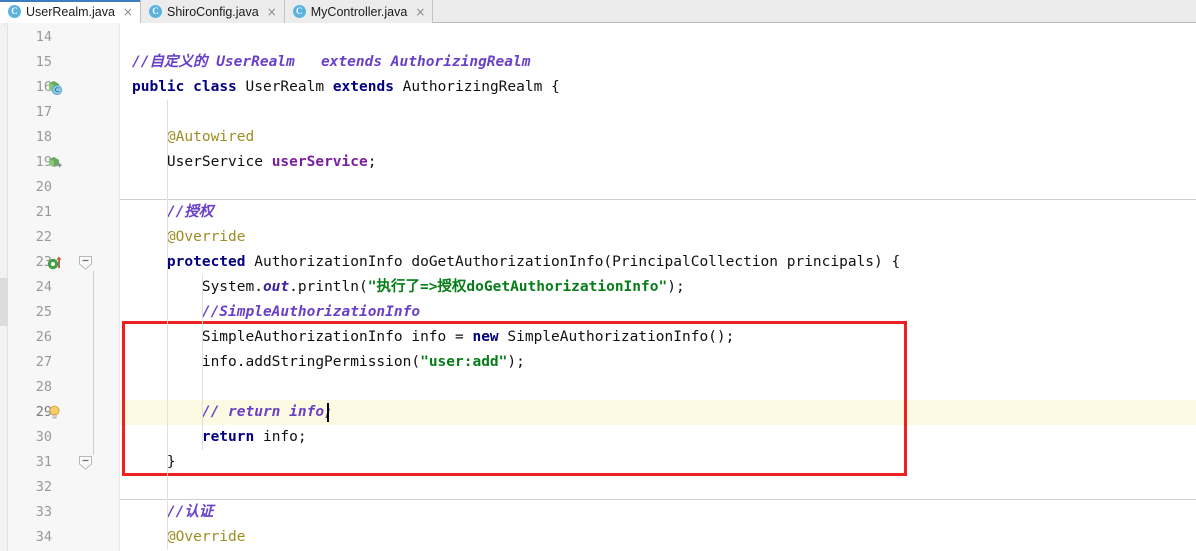  I want to click on tab-bar-empty-area, so click(814, 11).